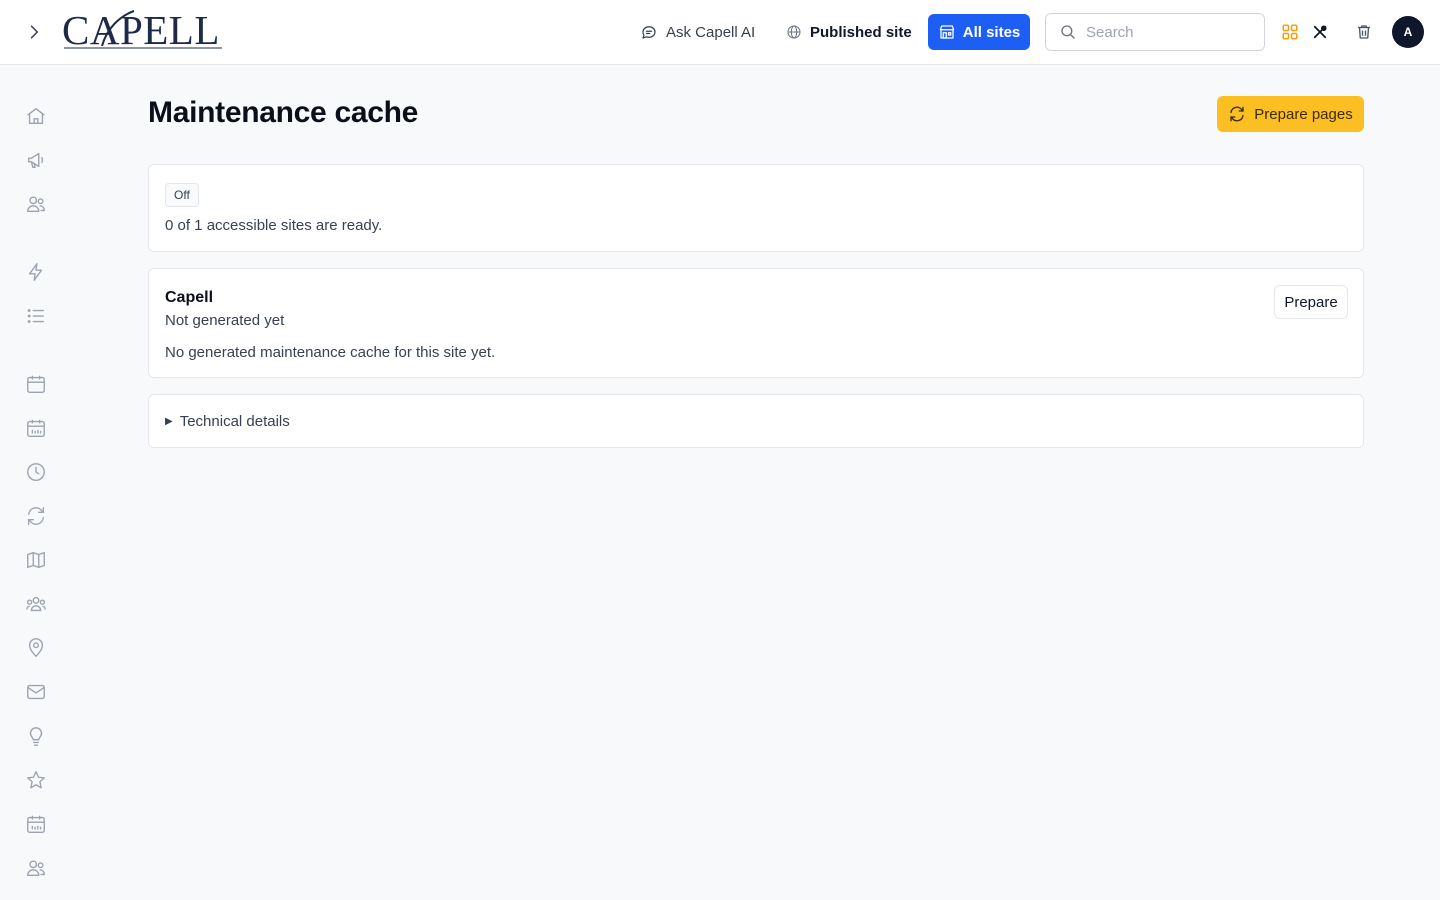  I want to click on expand-sidebar-button, so click(34, 32).